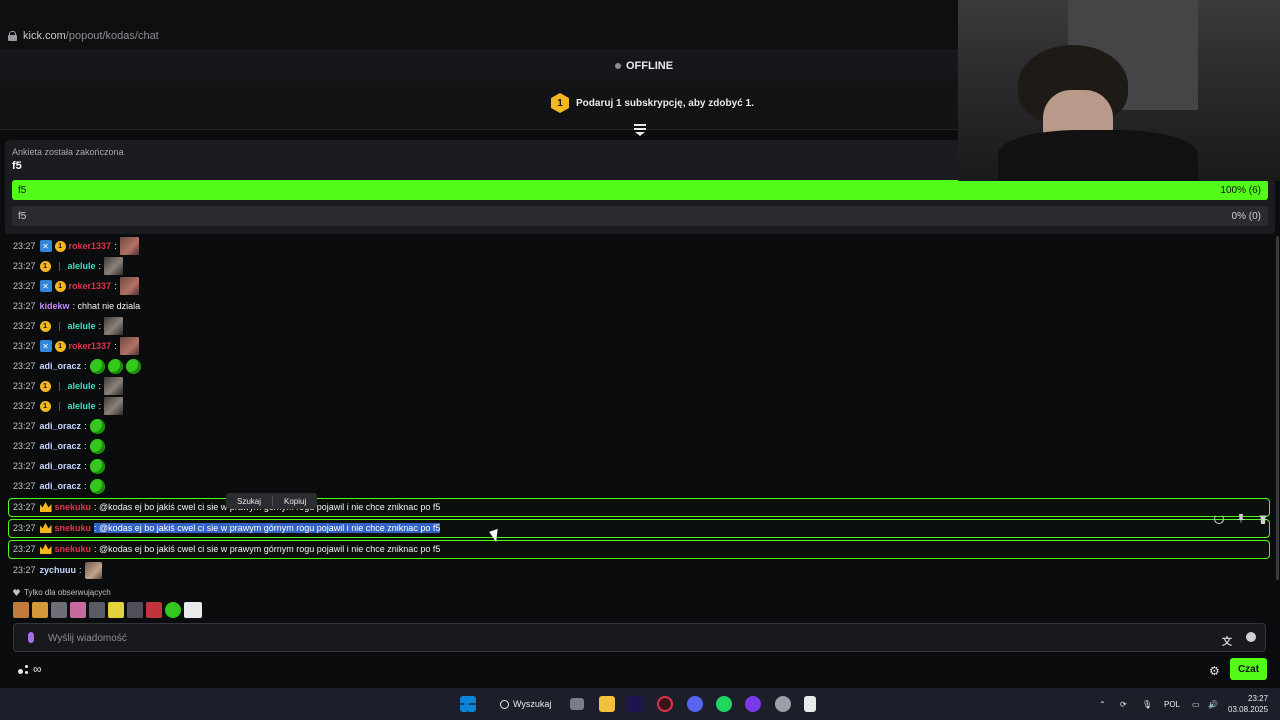 The image size is (1280, 720). Describe the element at coordinates (1277, 408) in the screenshot. I see `chat-scrollbar` at that location.